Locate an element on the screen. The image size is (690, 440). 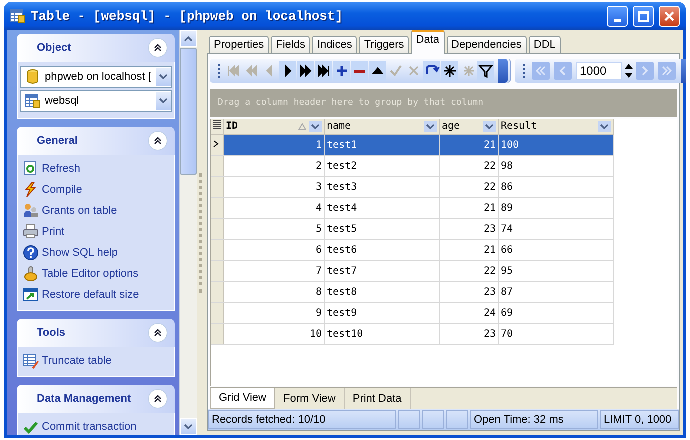
sidebar-link: Print is located at coordinates (53, 232).